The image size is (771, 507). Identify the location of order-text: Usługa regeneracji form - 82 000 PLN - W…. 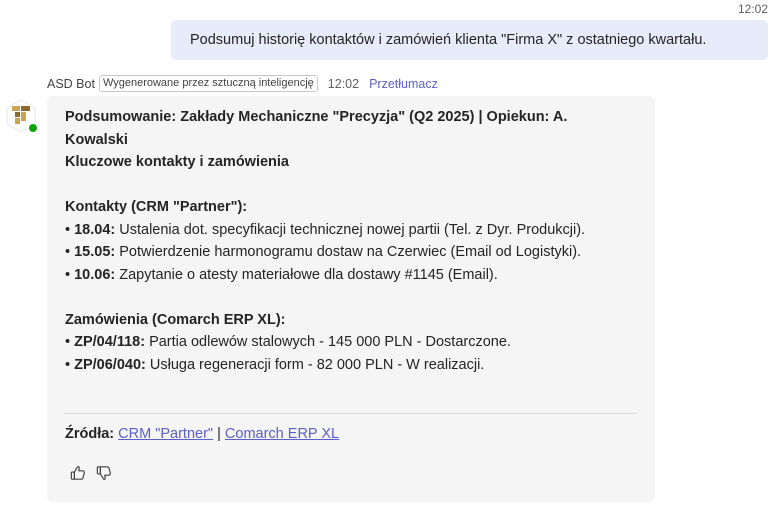
(315, 364).